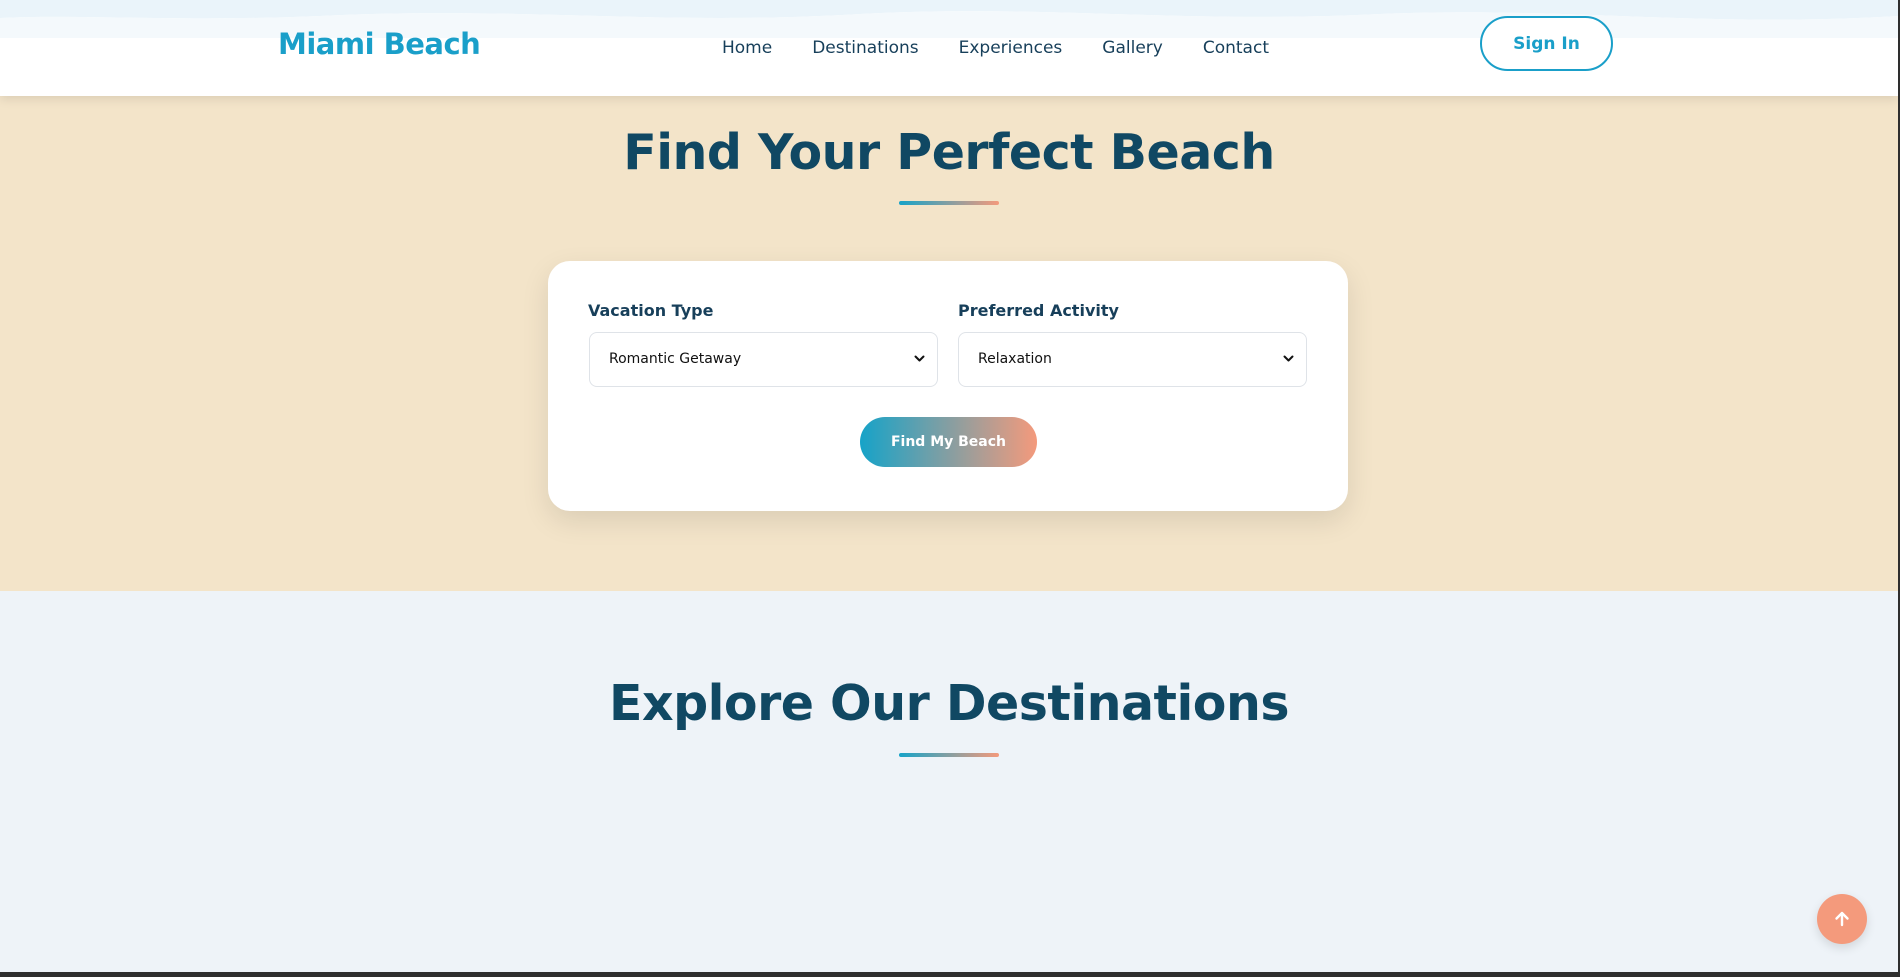  Describe the element at coordinates (949, 703) in the screenshot. I see `destinations-title: Explore Our Destinations` at that location.